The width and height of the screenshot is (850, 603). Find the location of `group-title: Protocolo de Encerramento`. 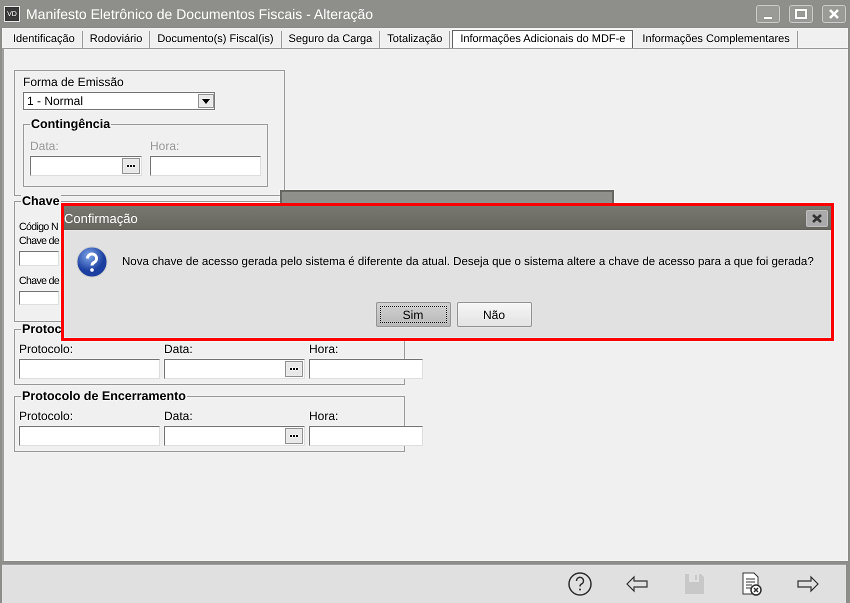

group-title: Protocolo de Encerramento is located at coordinates (104, 396).